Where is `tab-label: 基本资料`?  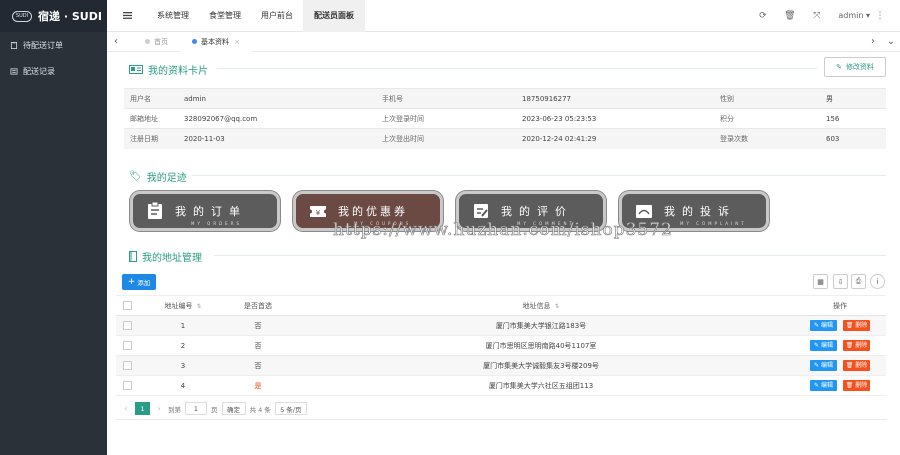
tab-label: 基本资料 is located at coordinates (215, 41).